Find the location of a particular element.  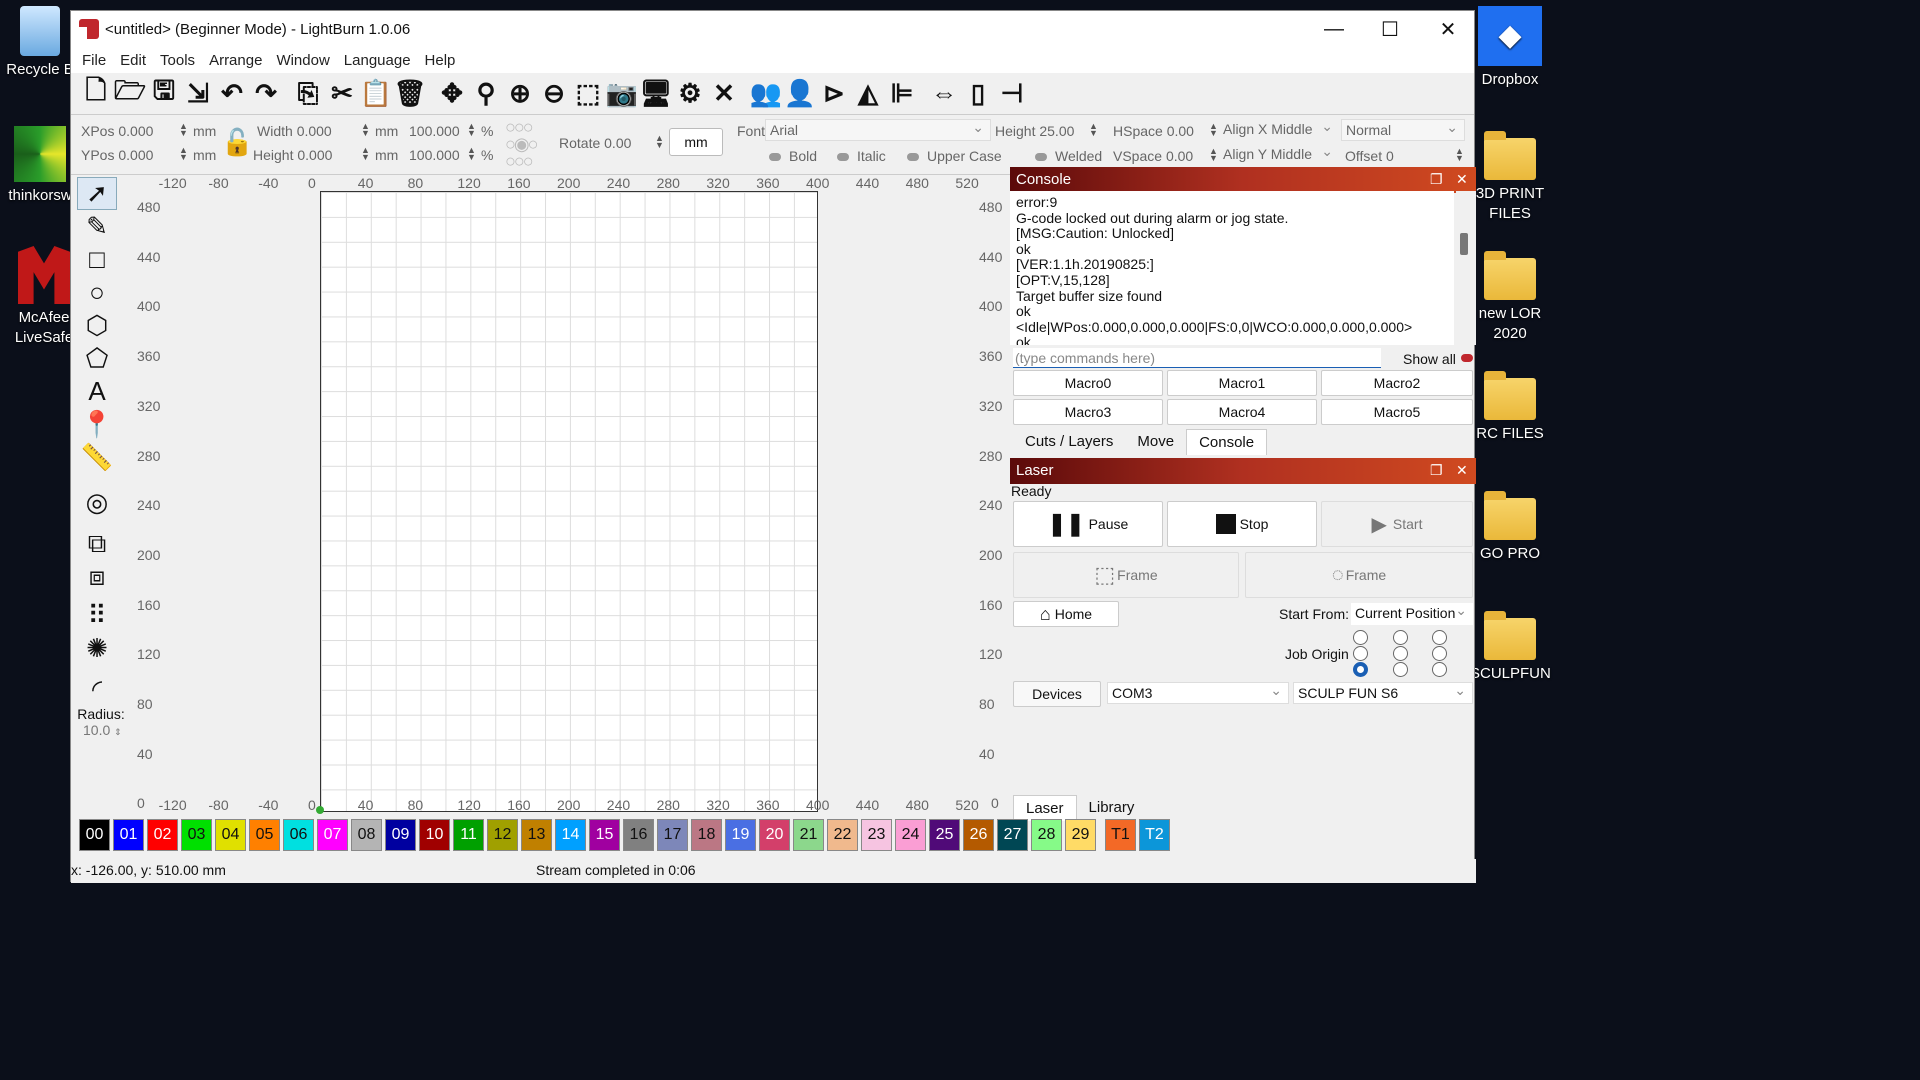

italic-toggle is located at coordinates (843, 157).